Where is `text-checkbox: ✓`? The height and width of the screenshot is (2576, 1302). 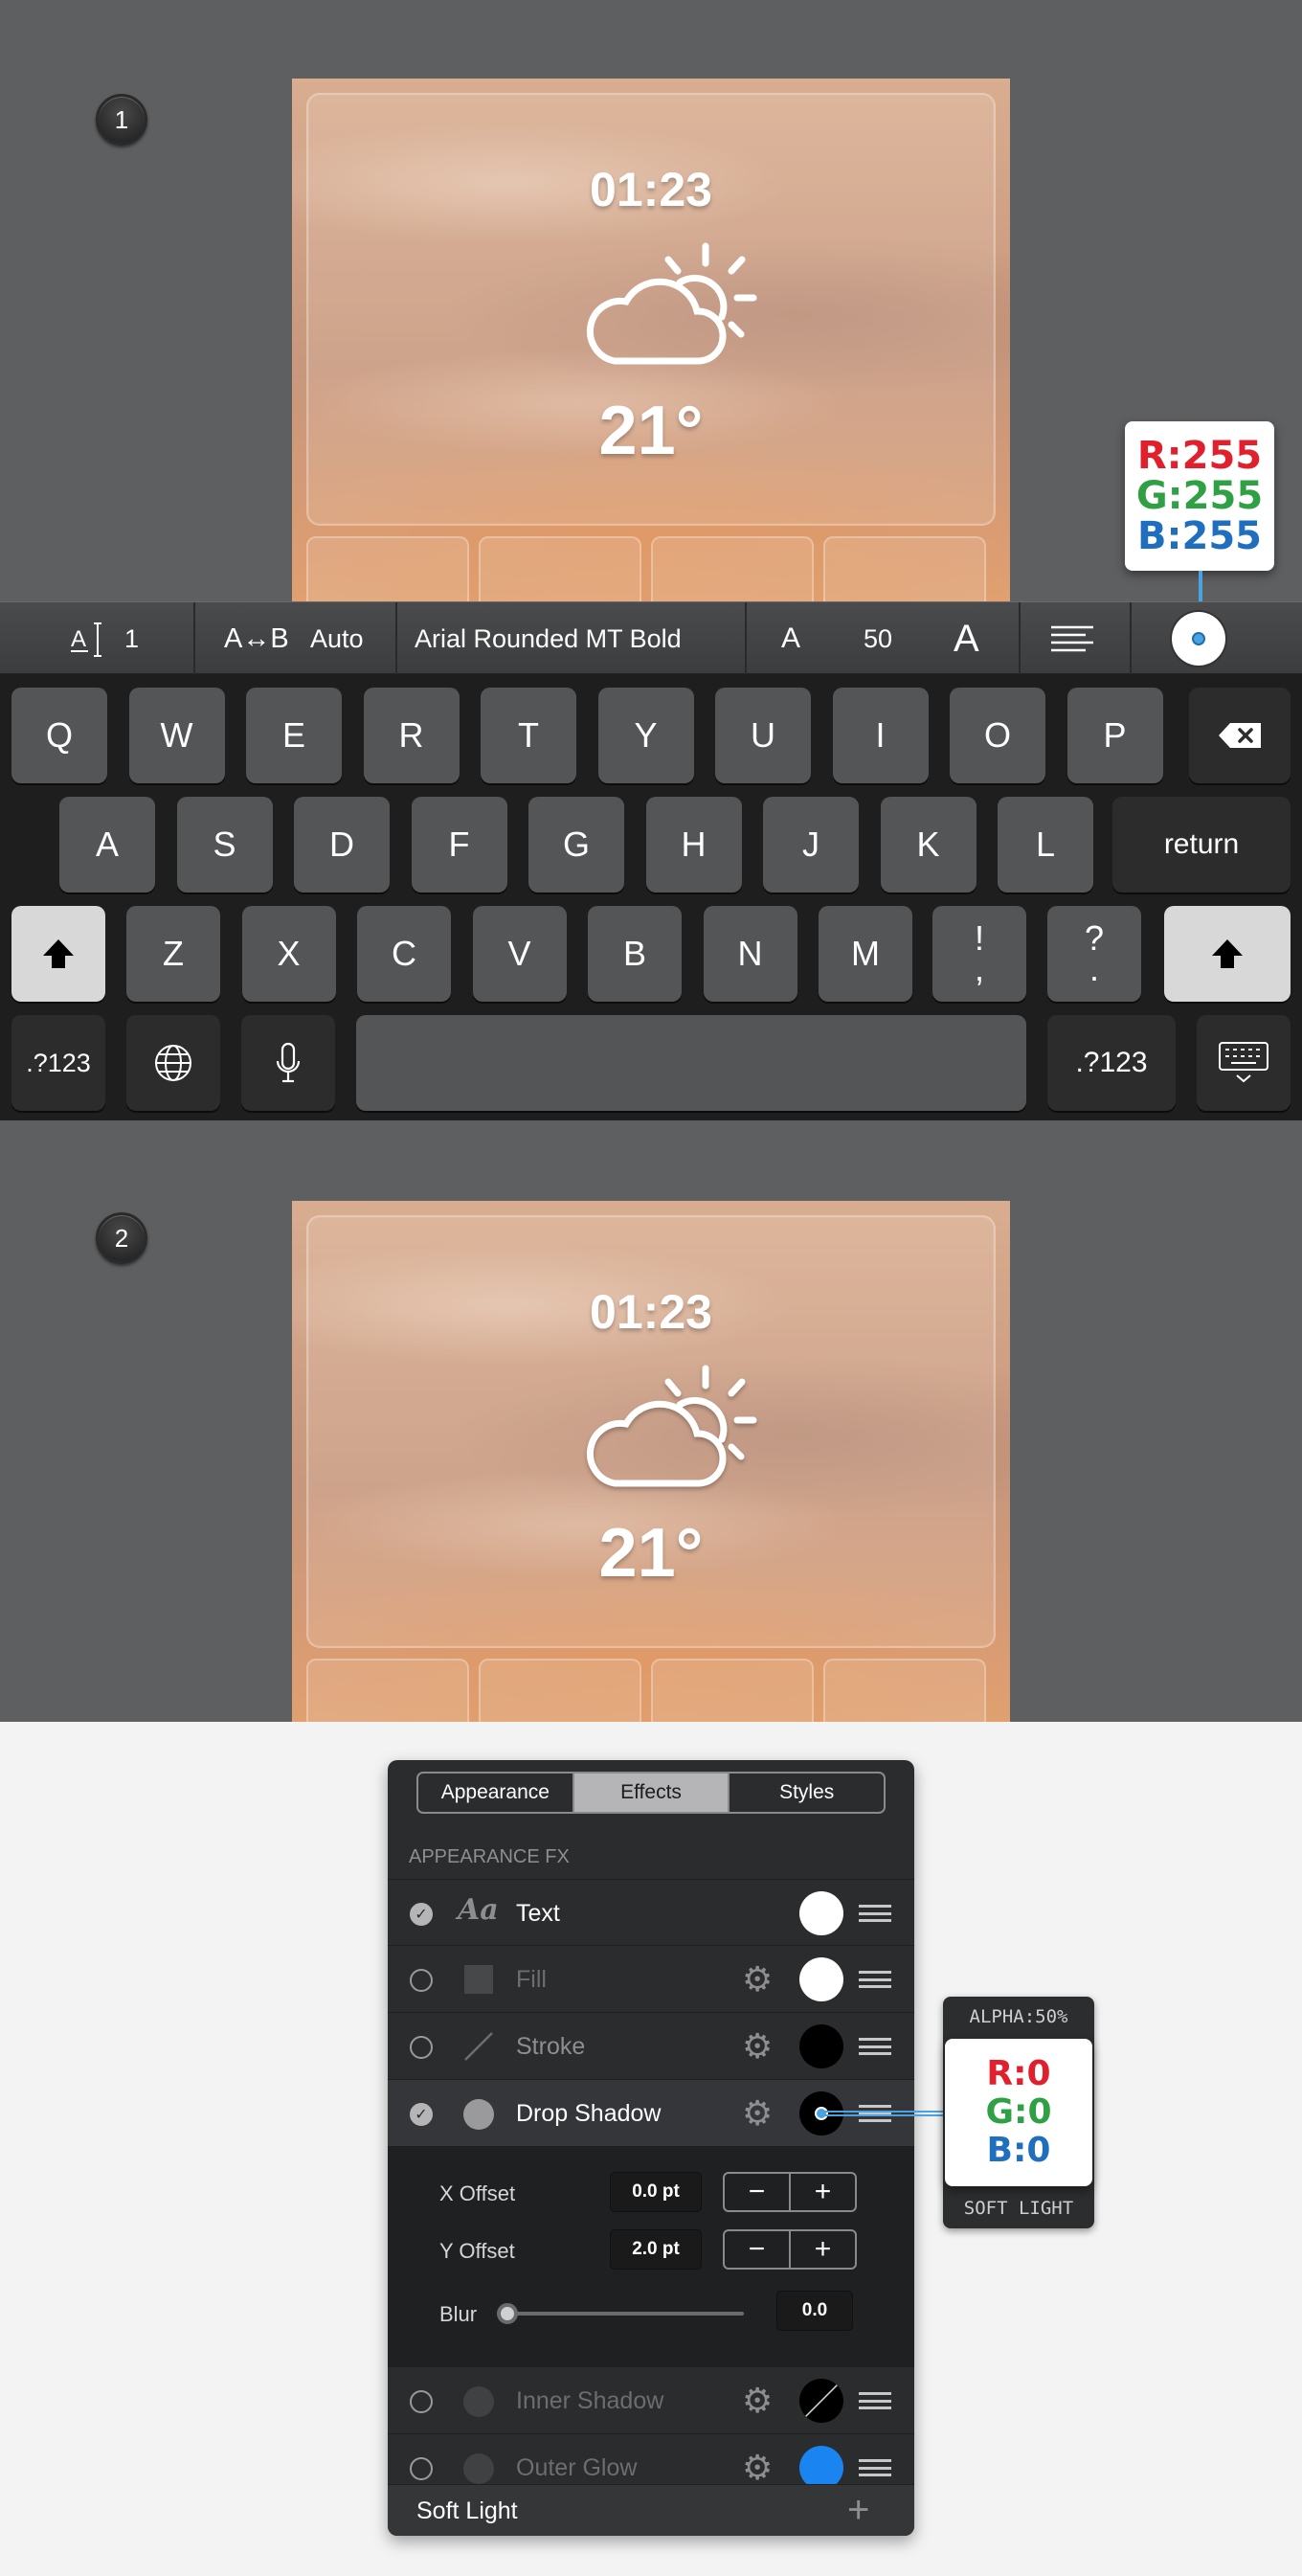
text-checkbox: ✓ is located at coordinates (421, 1914).